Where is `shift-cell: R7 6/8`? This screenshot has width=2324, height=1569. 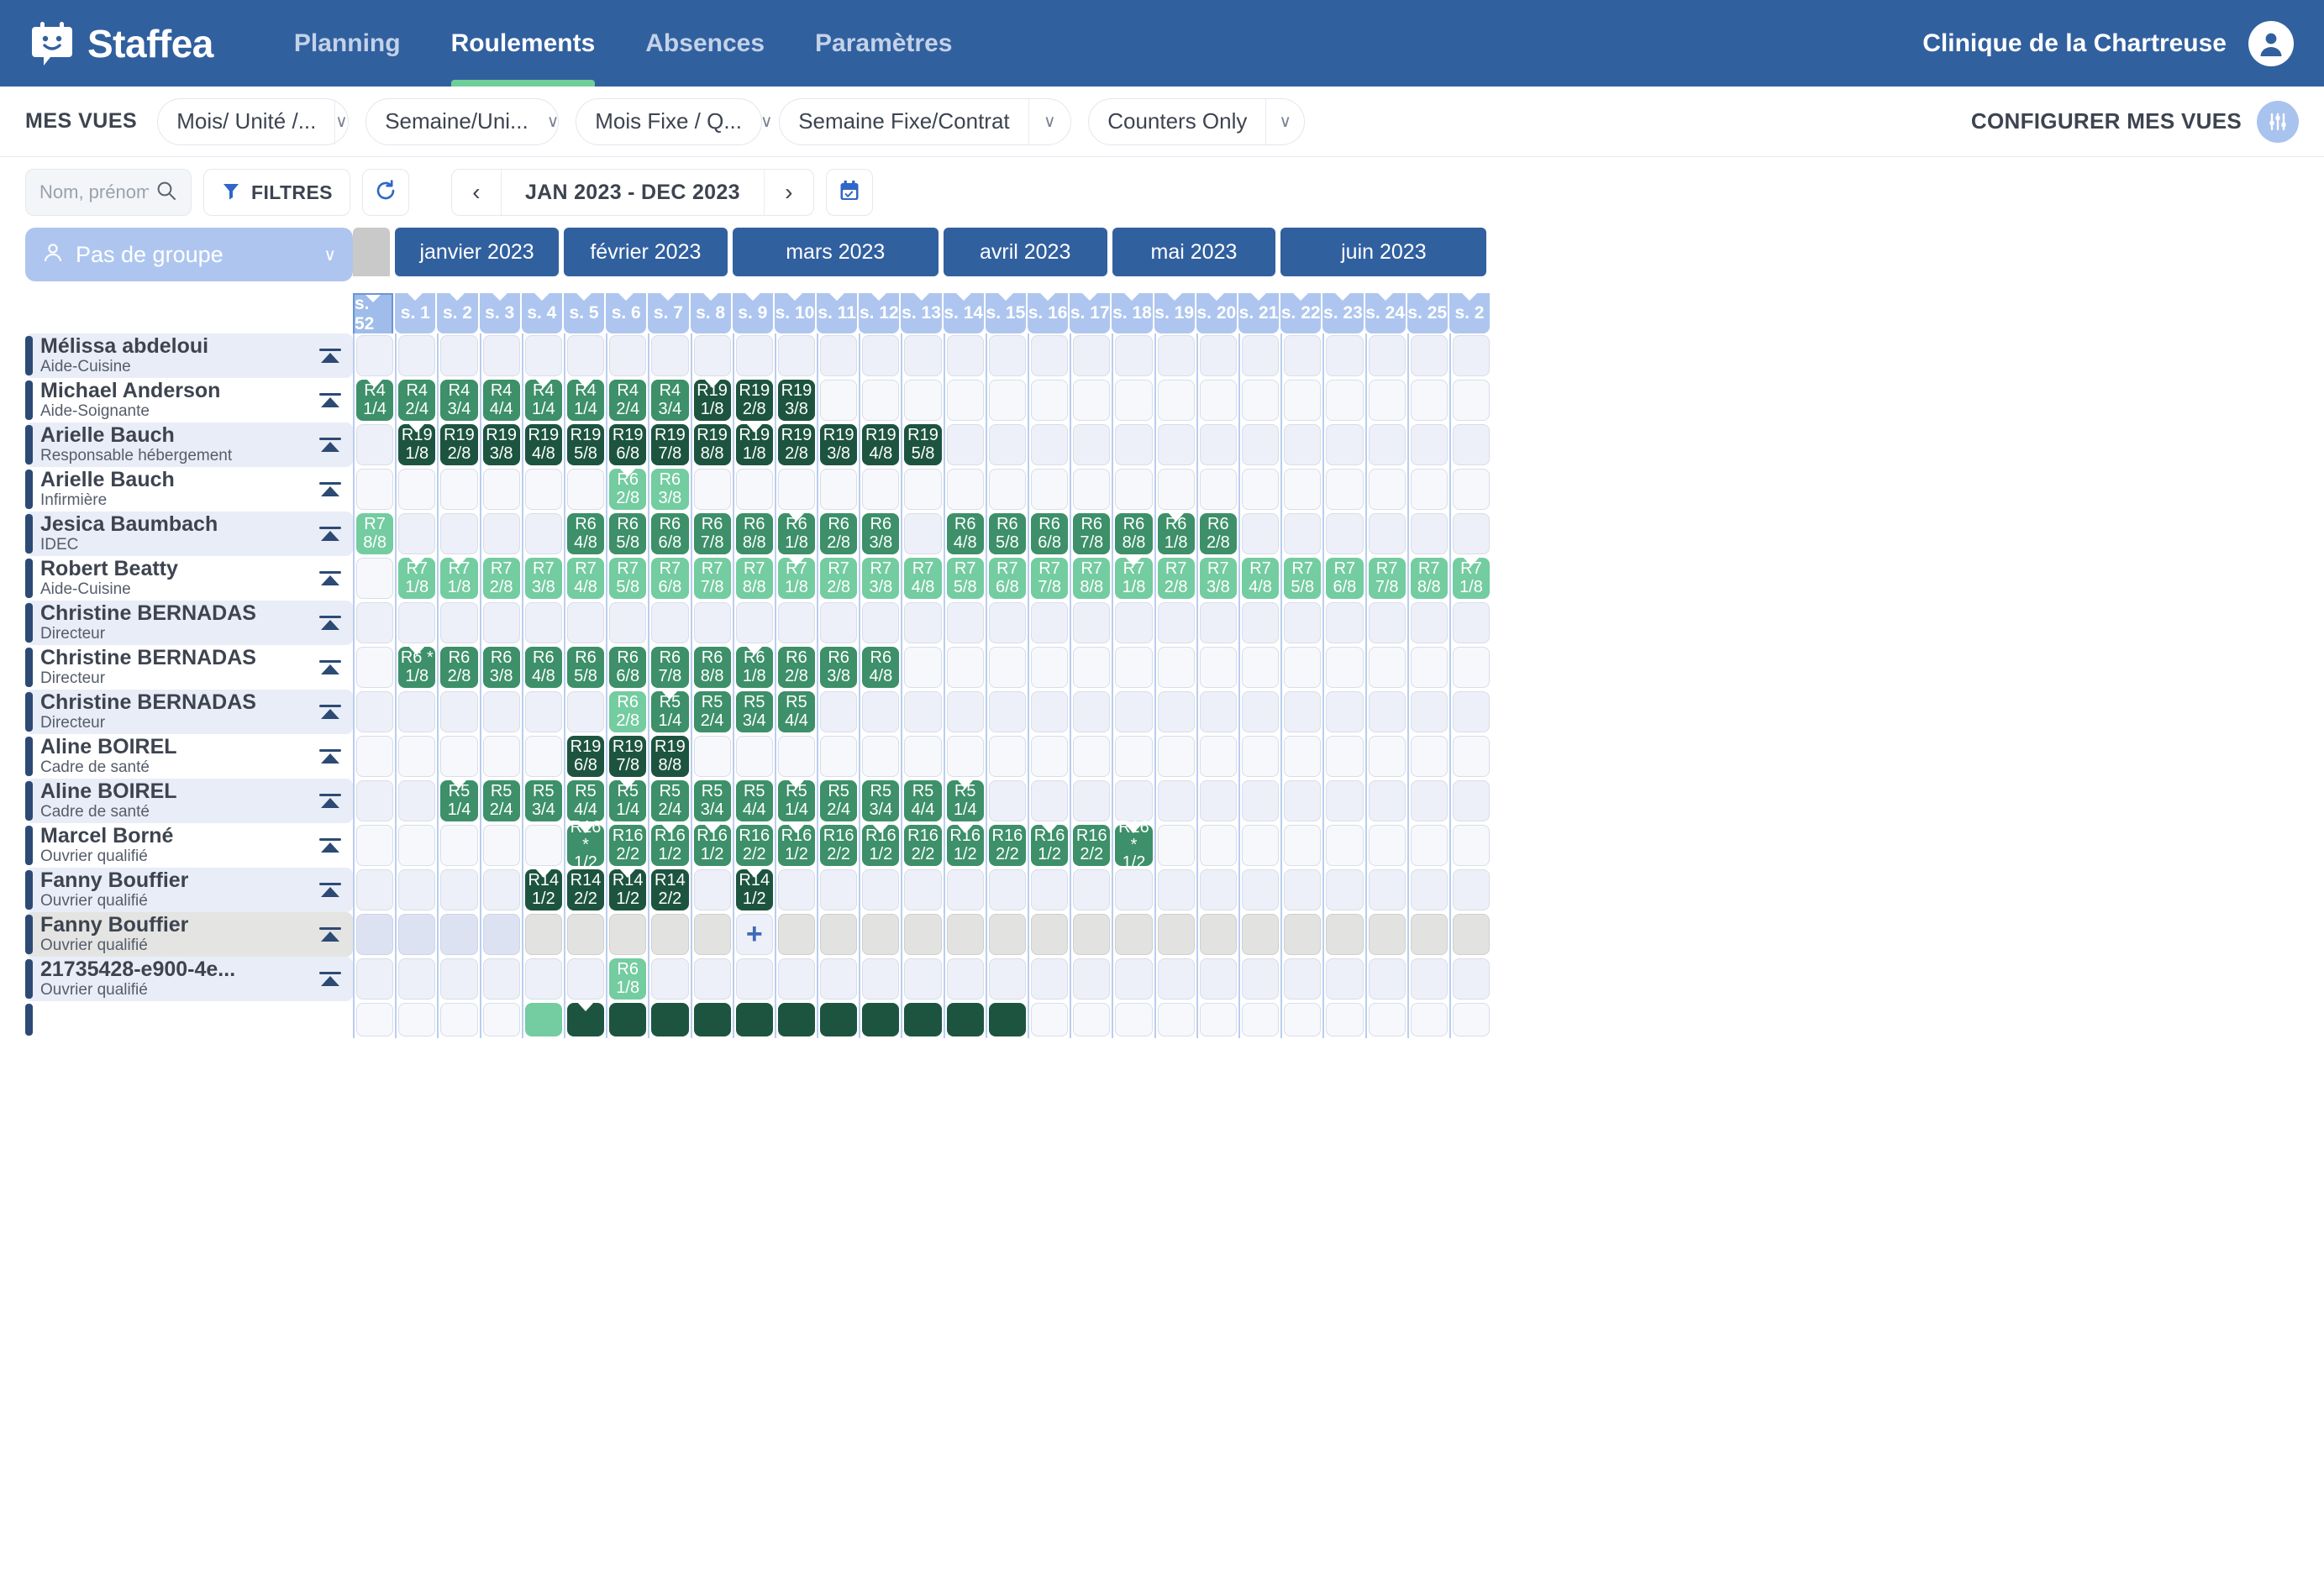
shift-cell: R7 6/8 is located at coordinates (1006, 578).